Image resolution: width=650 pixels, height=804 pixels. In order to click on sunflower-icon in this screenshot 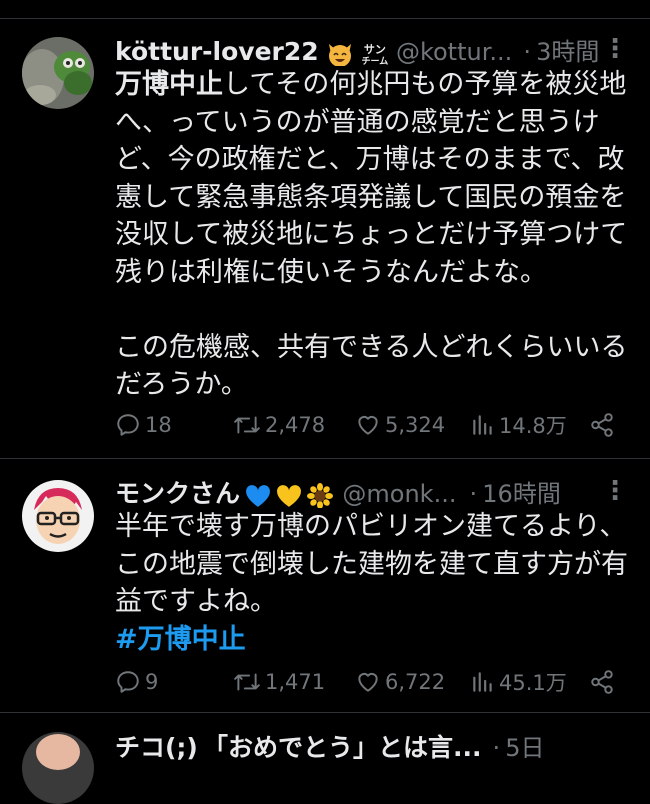, I will do `click(320, 495)`.